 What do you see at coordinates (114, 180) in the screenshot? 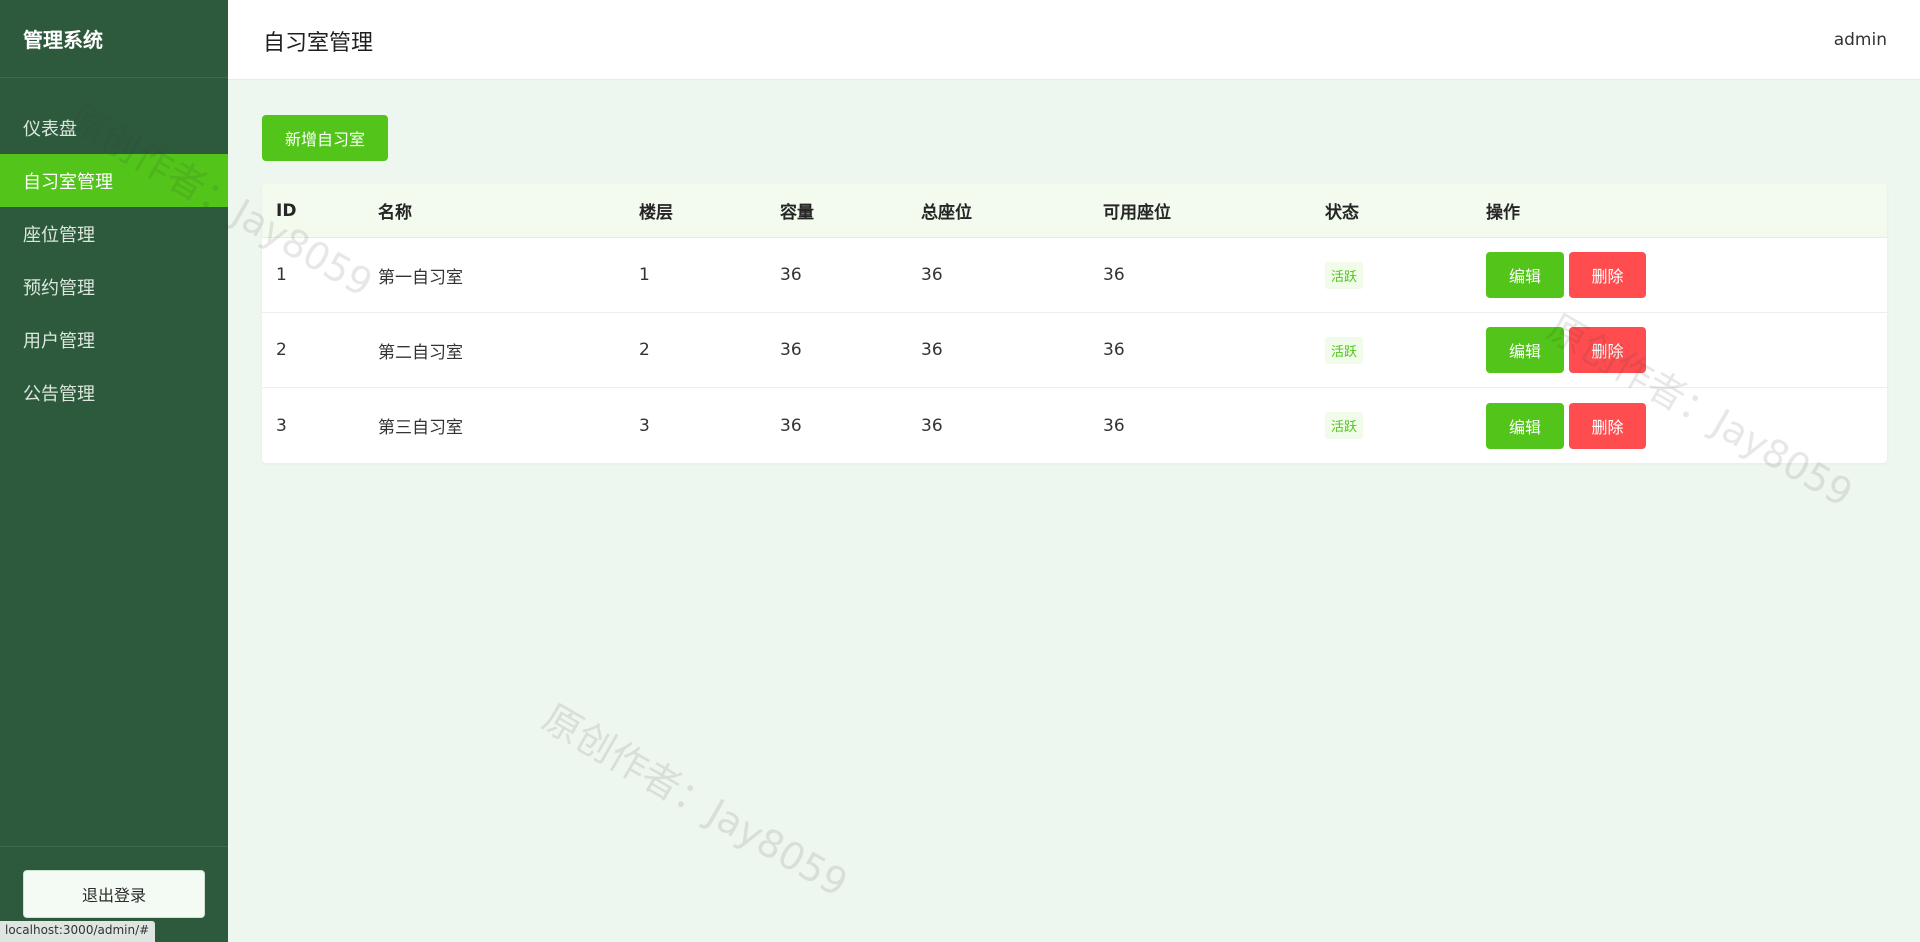
I see `sidebar-item-study-rooms: 自习室管理` at bounding box center [114, 180].